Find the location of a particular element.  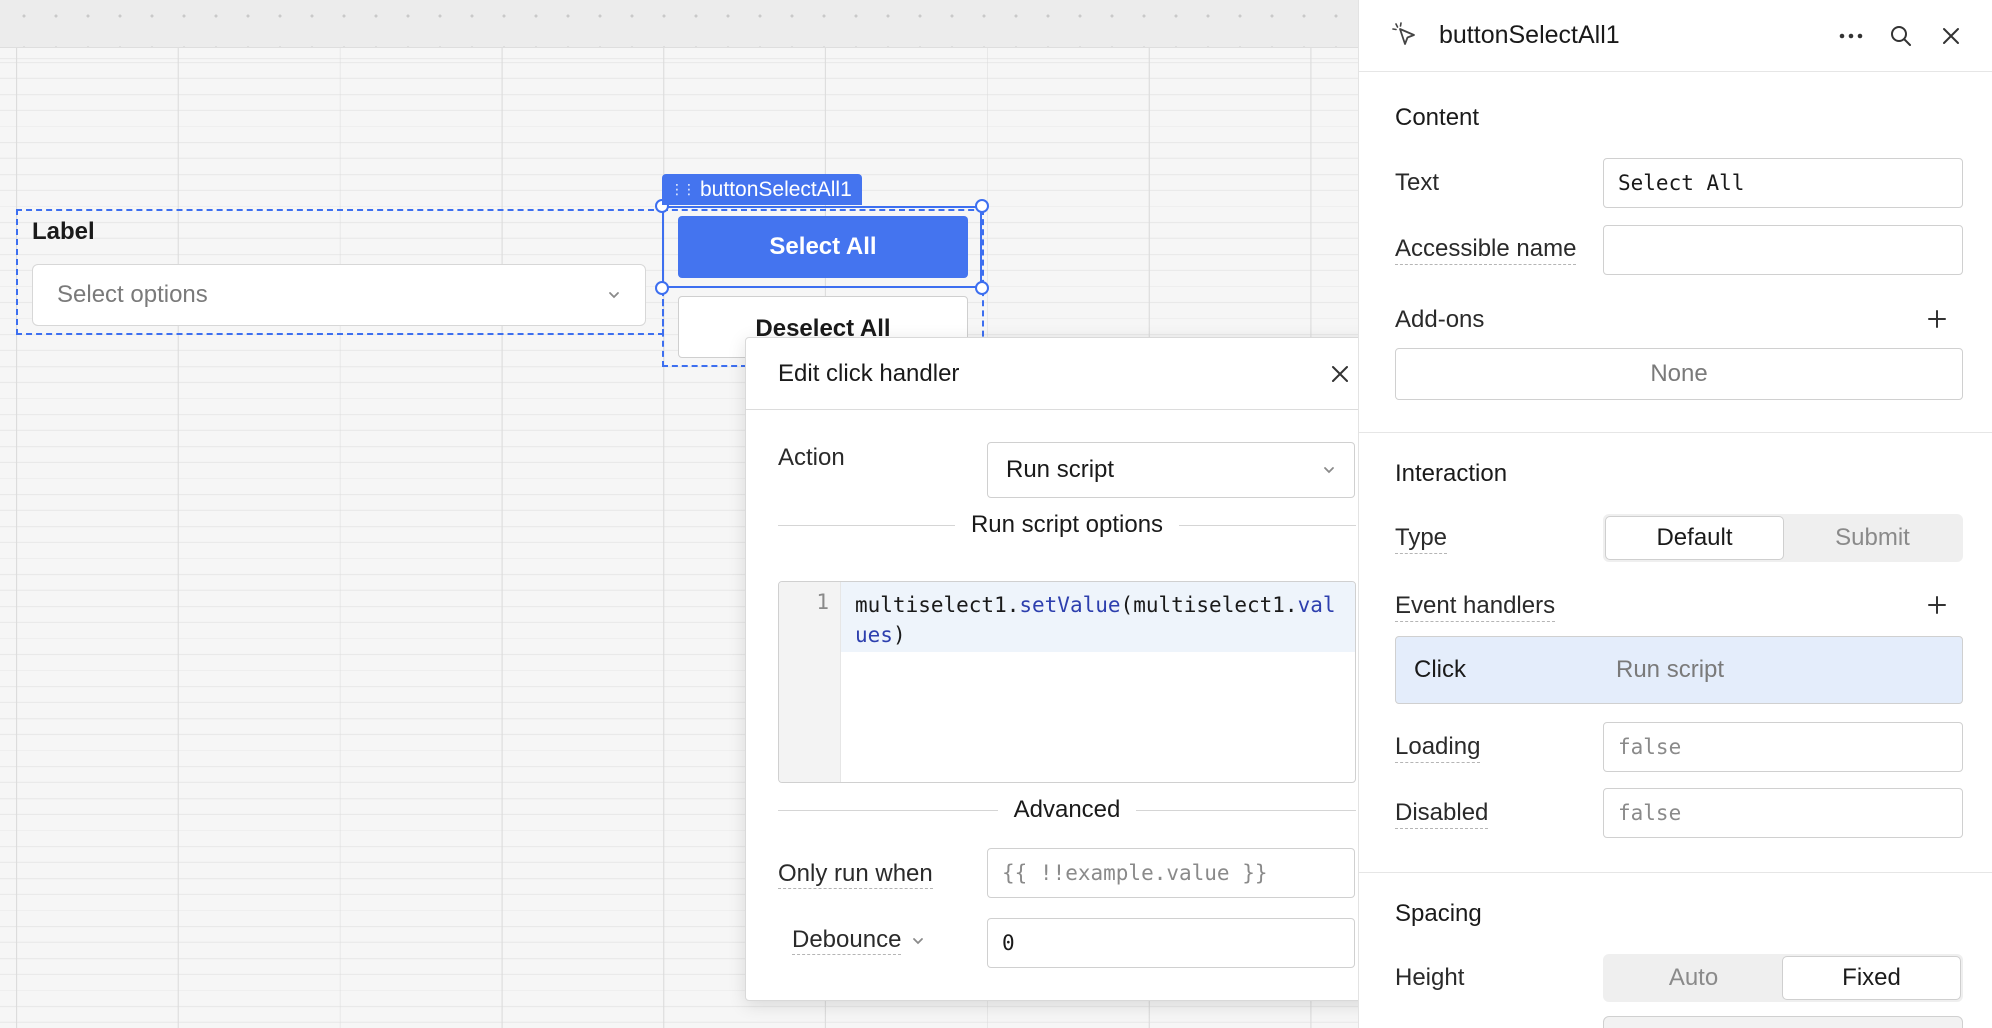

spacing-section-title: Spacing is located at coordinates (1438, 913).